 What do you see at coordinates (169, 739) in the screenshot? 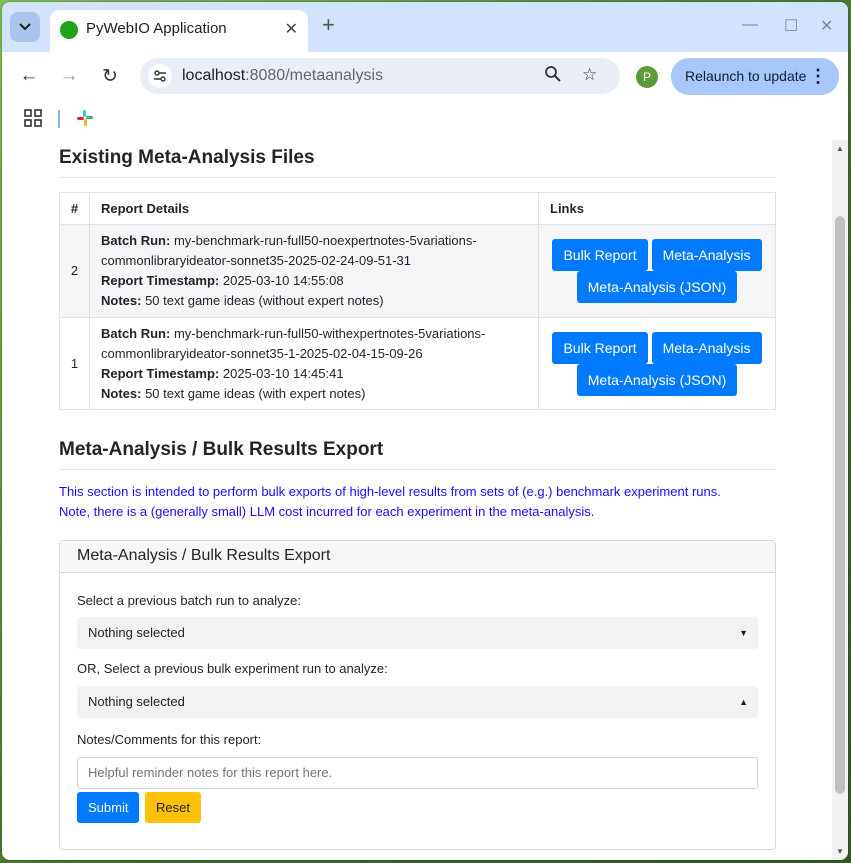
I see `notes-field-label: Notes/Comments for this report:` at bounding box center [169, 739].